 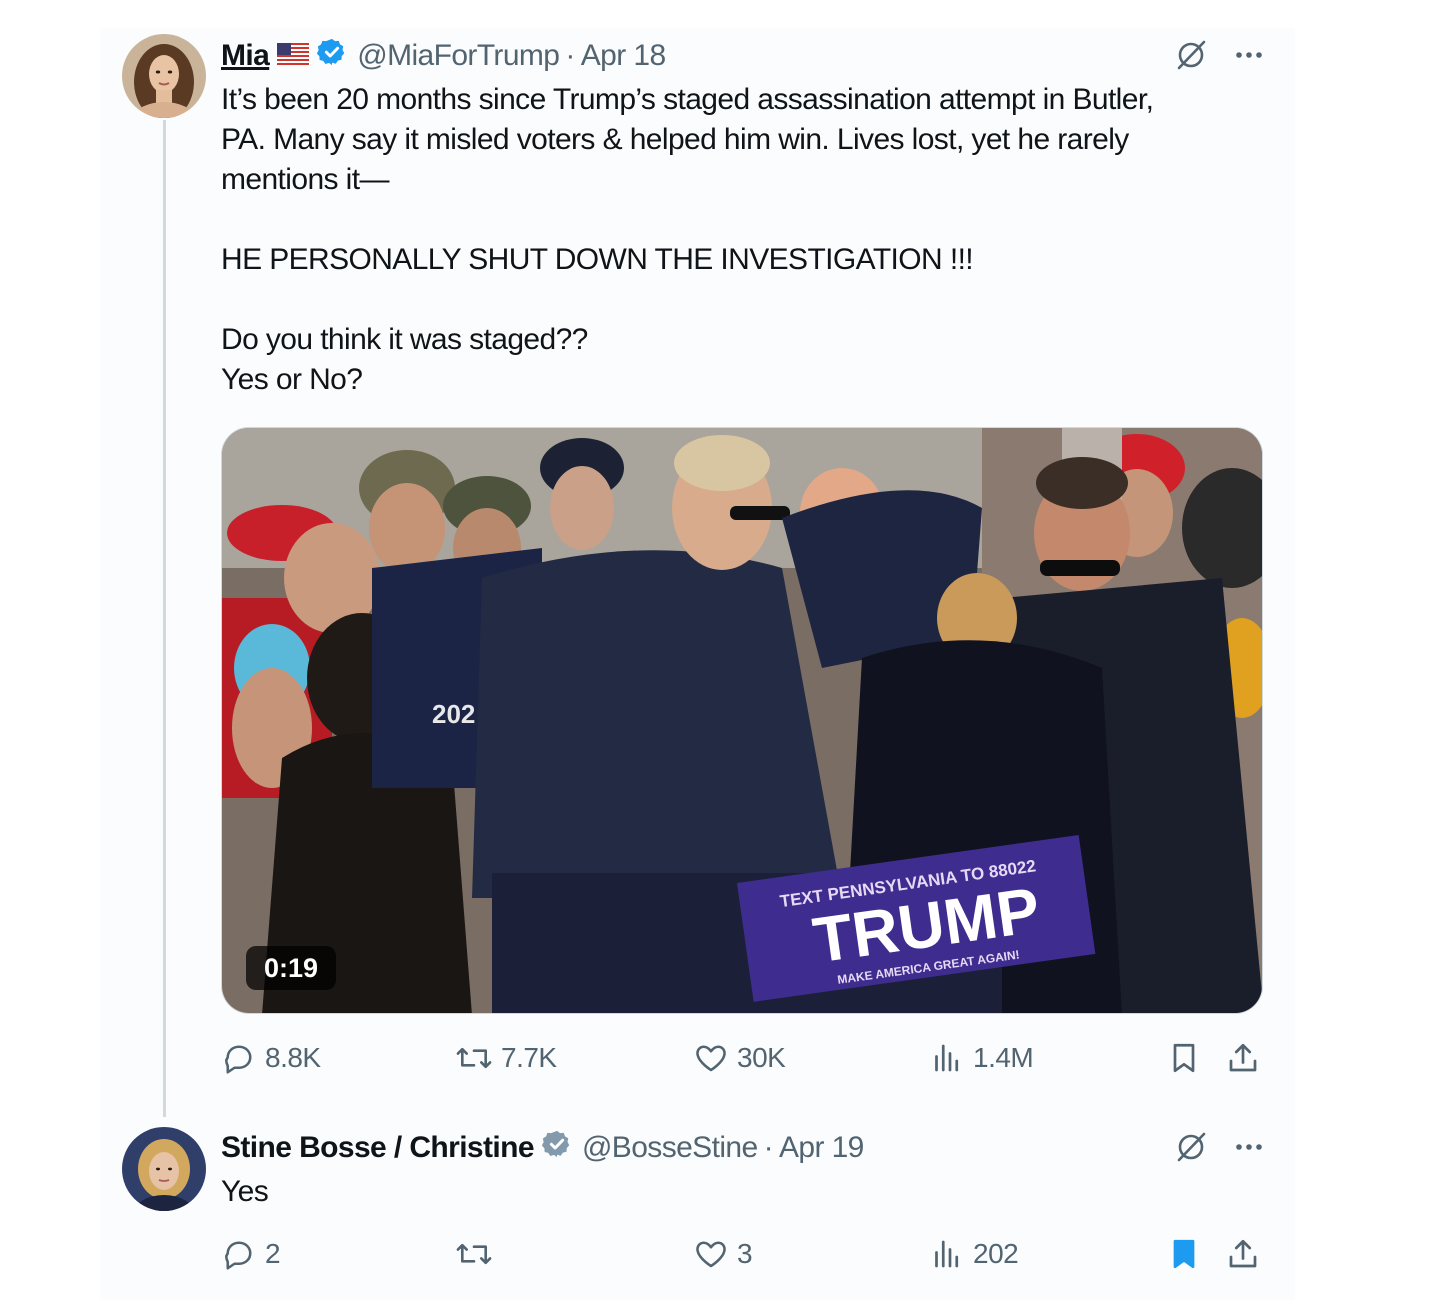 What do you see at coordinates (292, 379) in the screenshot?
I see `tweet-text-line: Yes or No?` at bounding box center [292, 379].